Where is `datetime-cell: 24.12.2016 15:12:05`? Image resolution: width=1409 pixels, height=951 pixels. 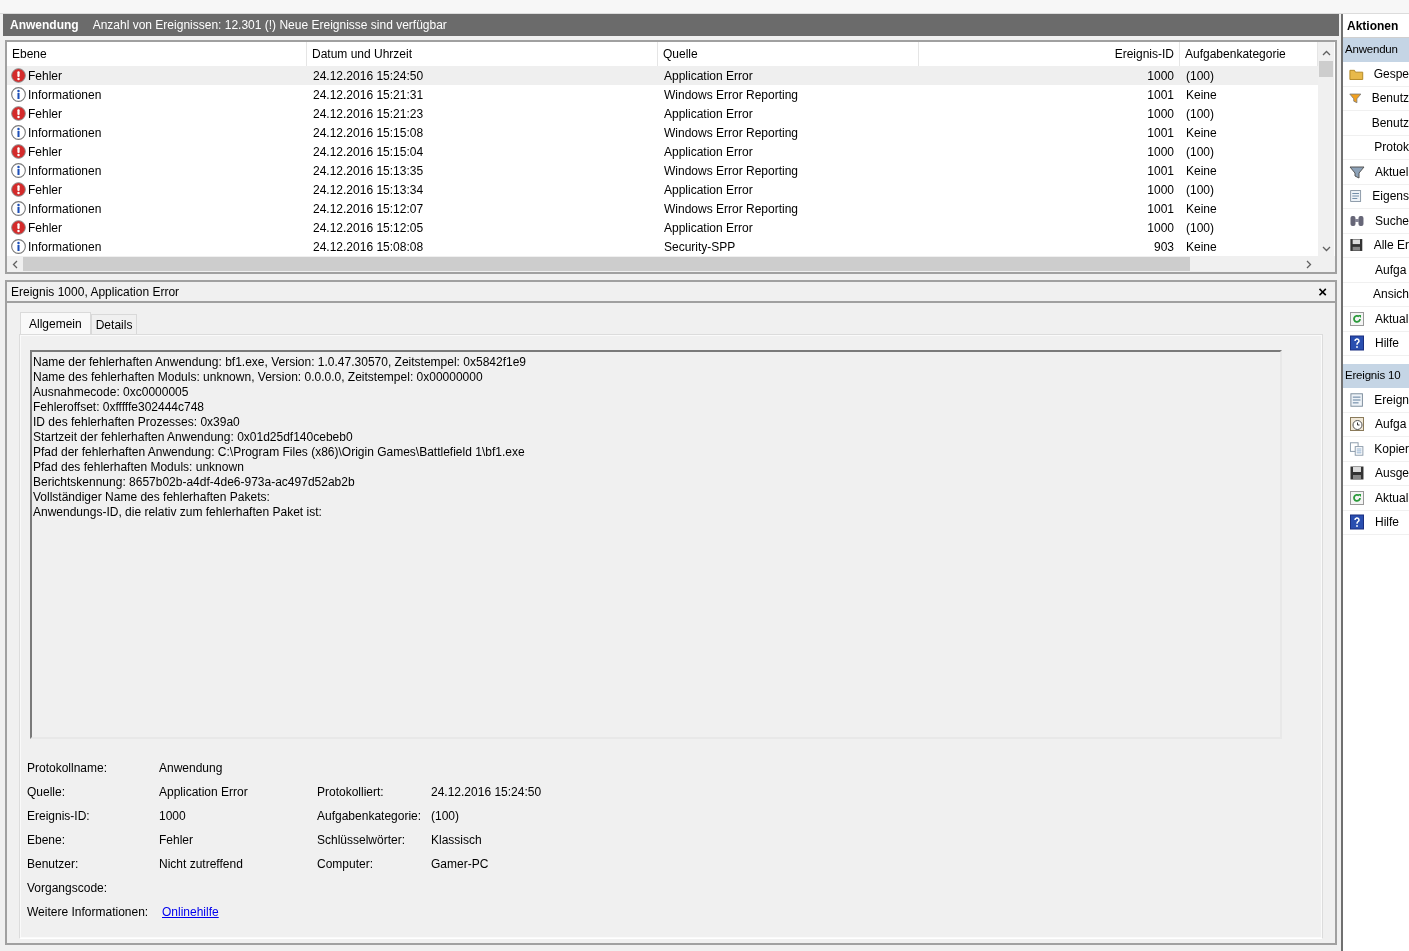
datetime-cell: 24.12.2016 15:12:05 is located at coordinates (368, 227).